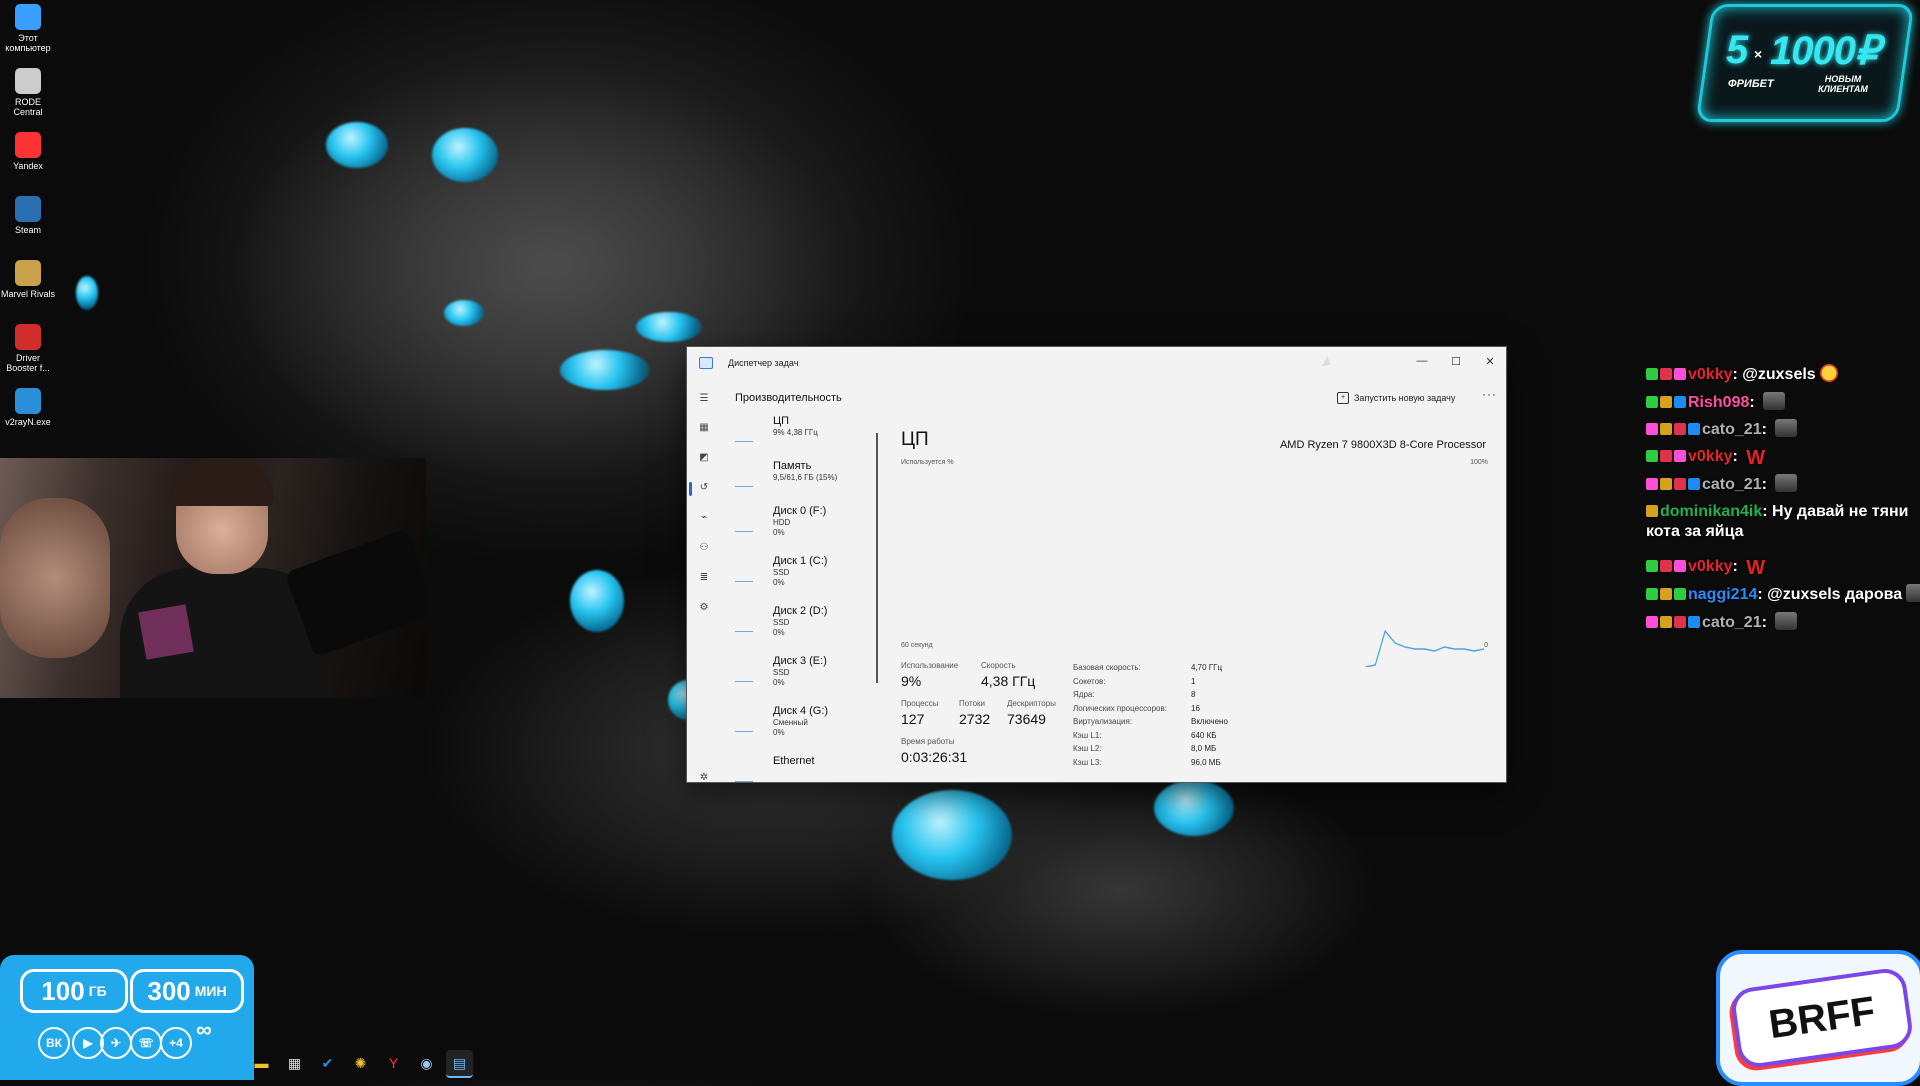 The image size is (1920, 1086). I want to click on device-item: Диск 0 (F:) HDD 0%, so click(800, 528).